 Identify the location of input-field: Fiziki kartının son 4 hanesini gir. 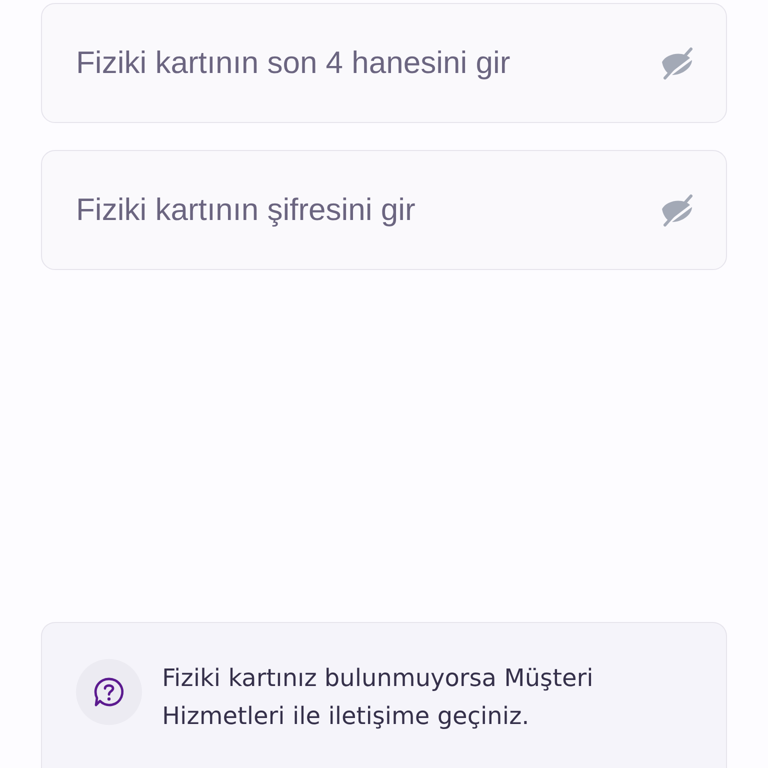
(384, 63).